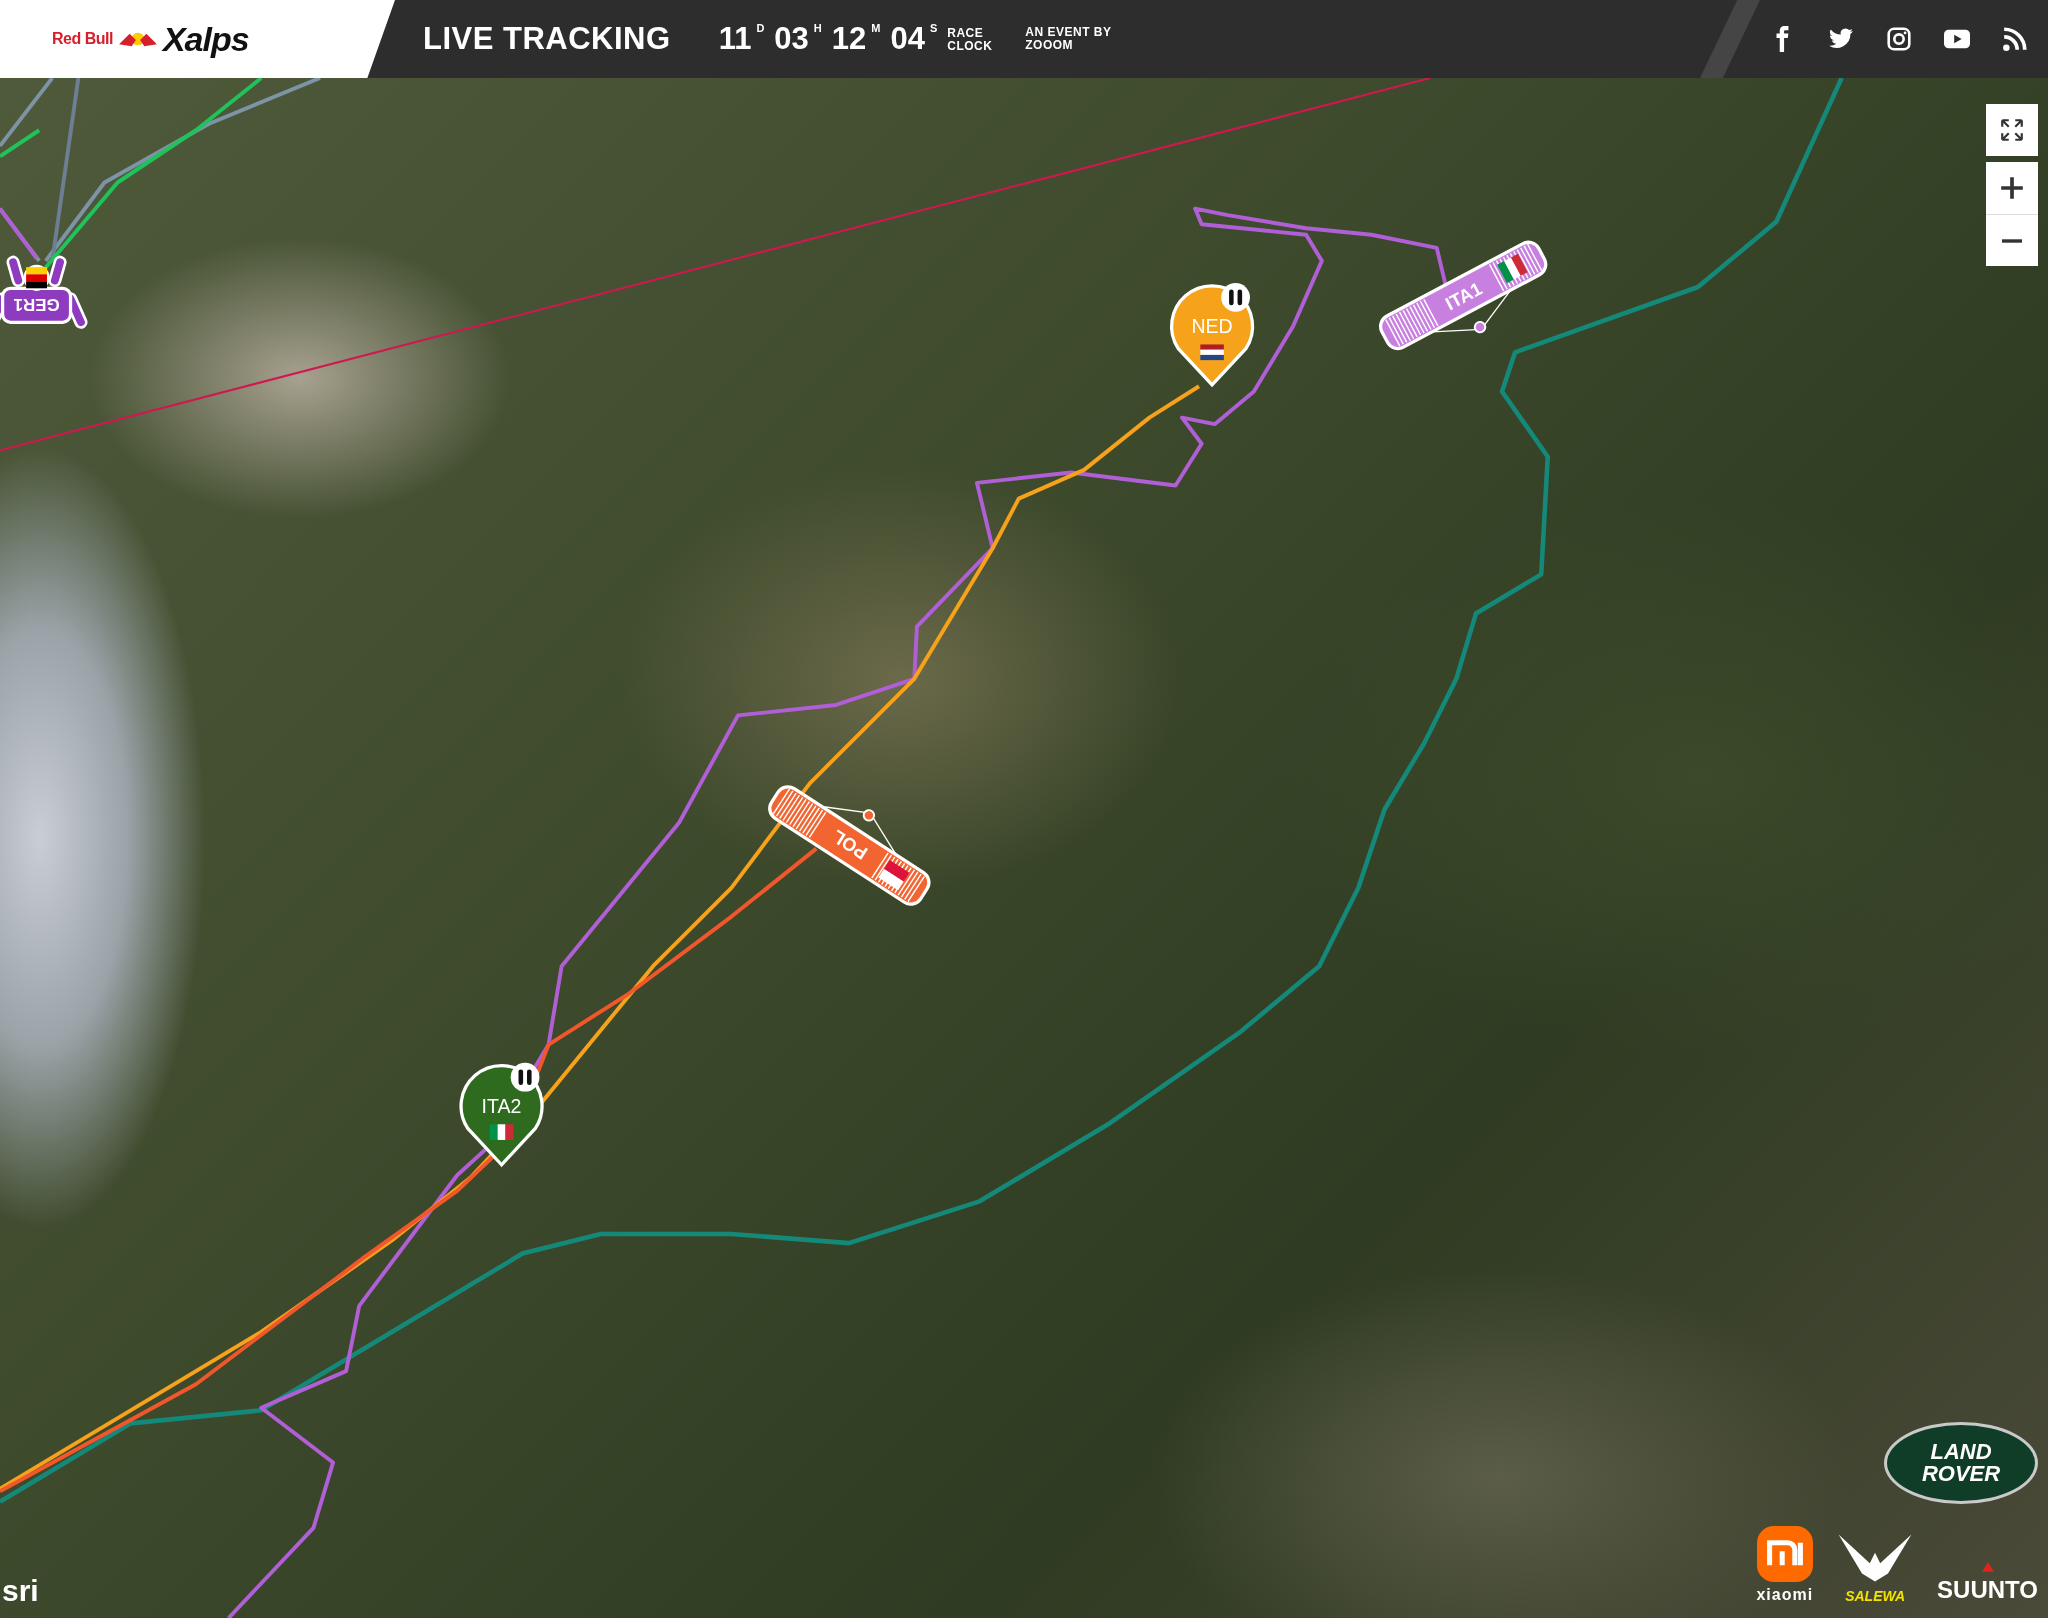  What do you see at coordinates (547, 39) in the screenshot?
I see `page-title: LIVE TRACKING` at bounding box center [547, 39].